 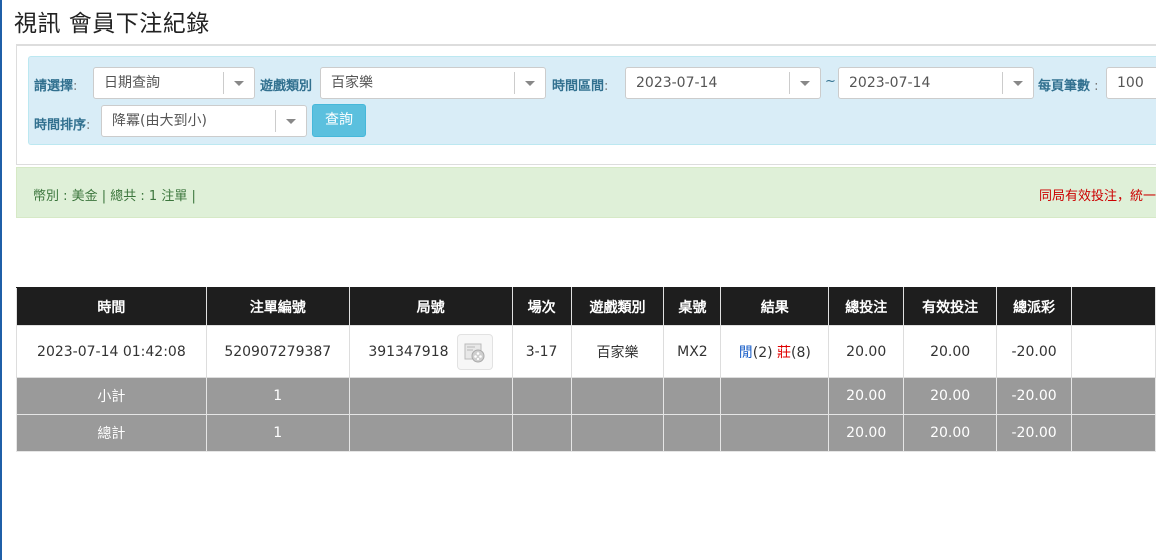 I want to click on grand-total-total-bet: 20.00, so click(x=866, y=433).